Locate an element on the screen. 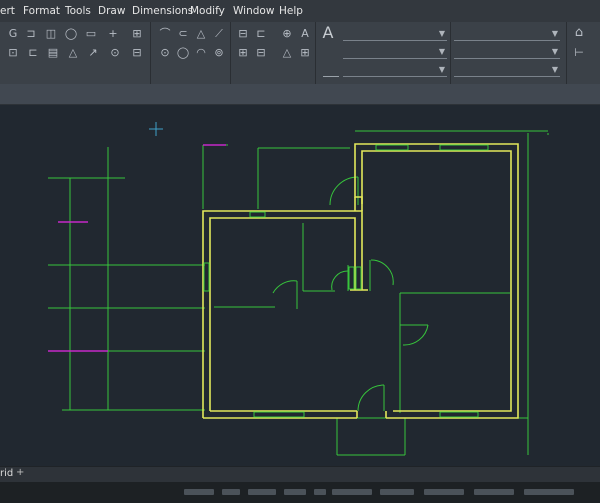  menu-tools: Tools is located at coordinates (78, 11).